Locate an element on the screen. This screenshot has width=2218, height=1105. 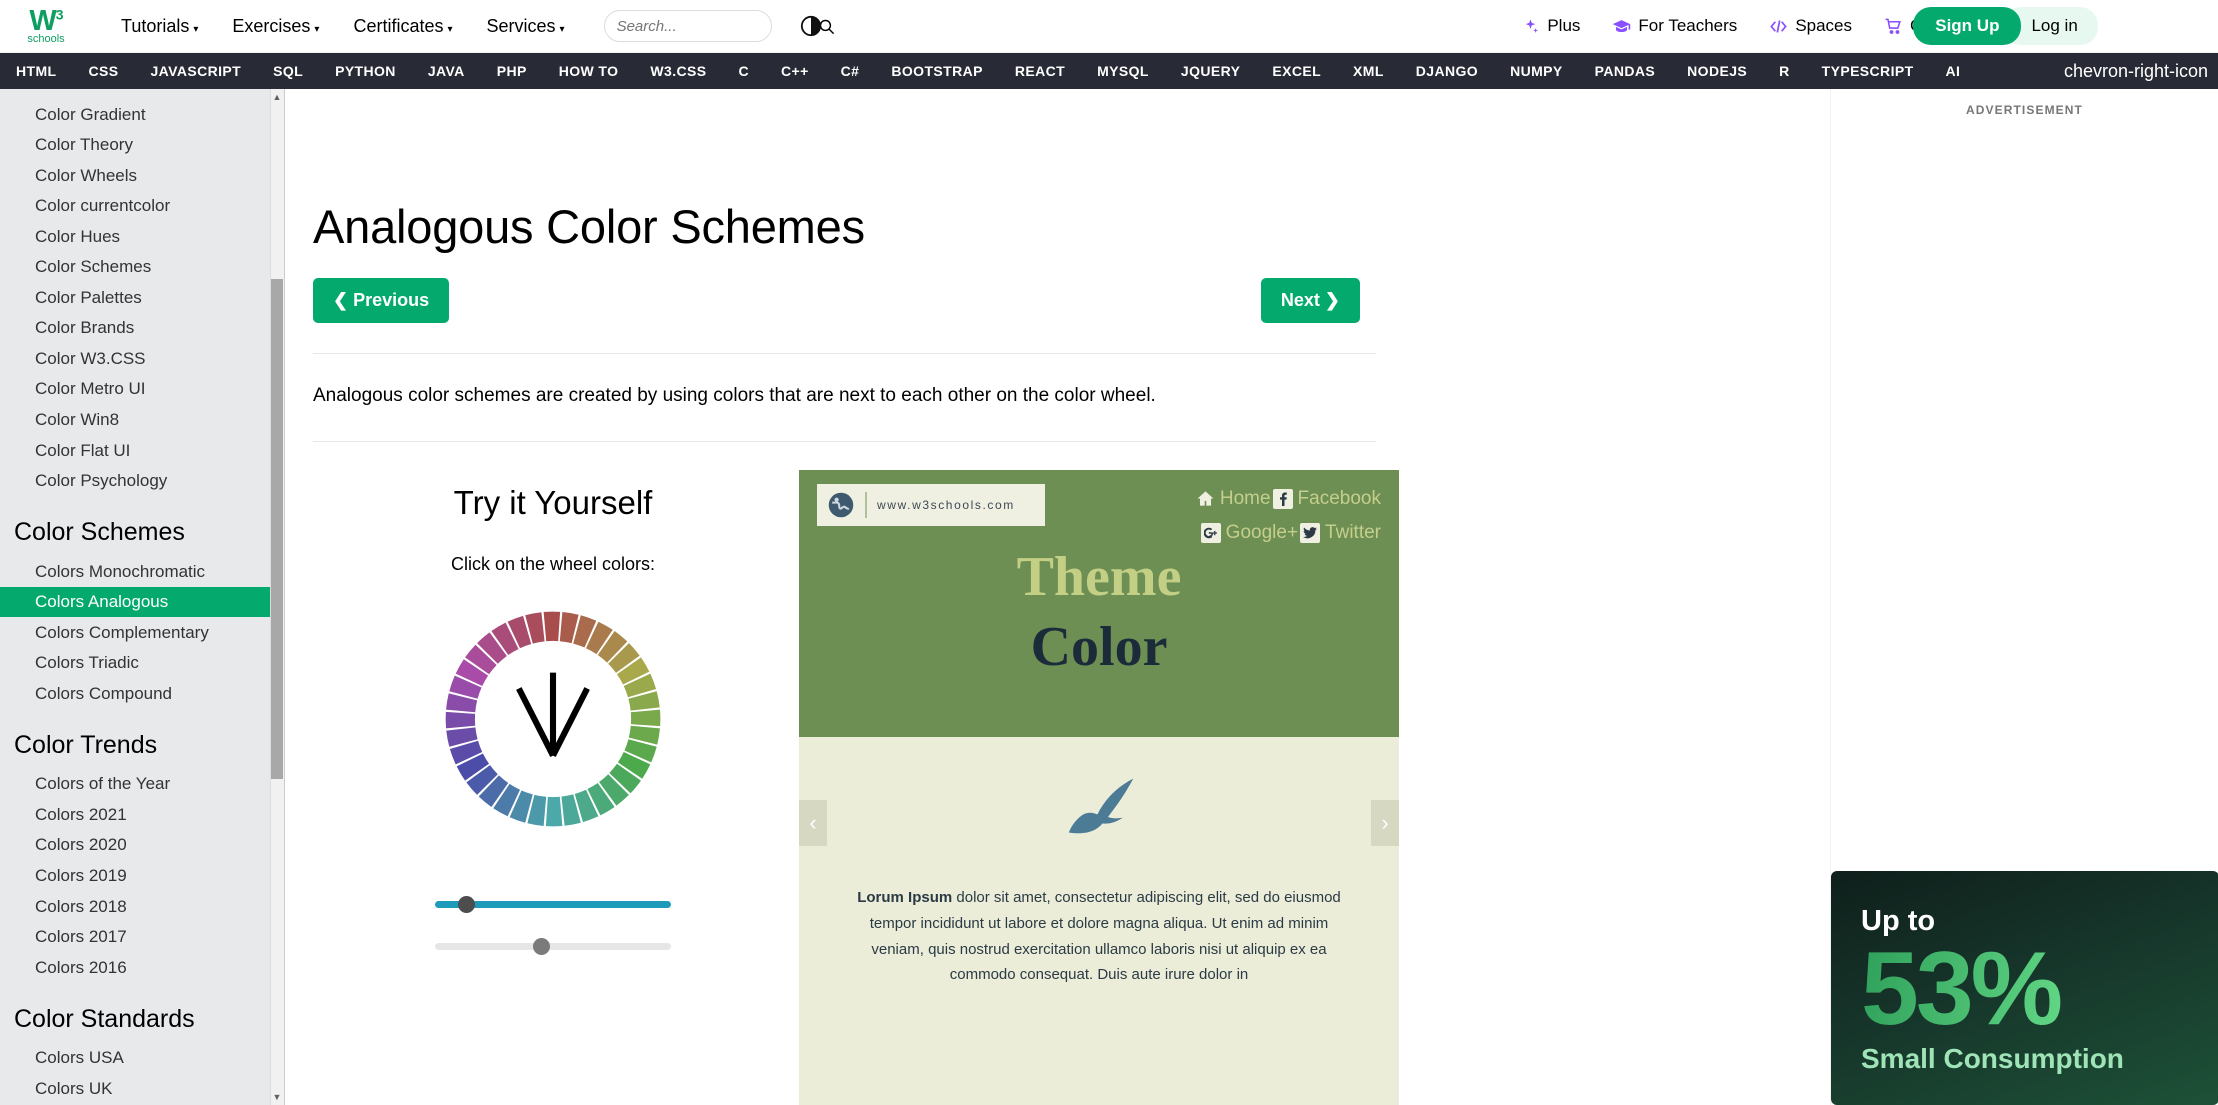
sidebar-item-color-theory: Color Theory is located at coordinates (142, 145).